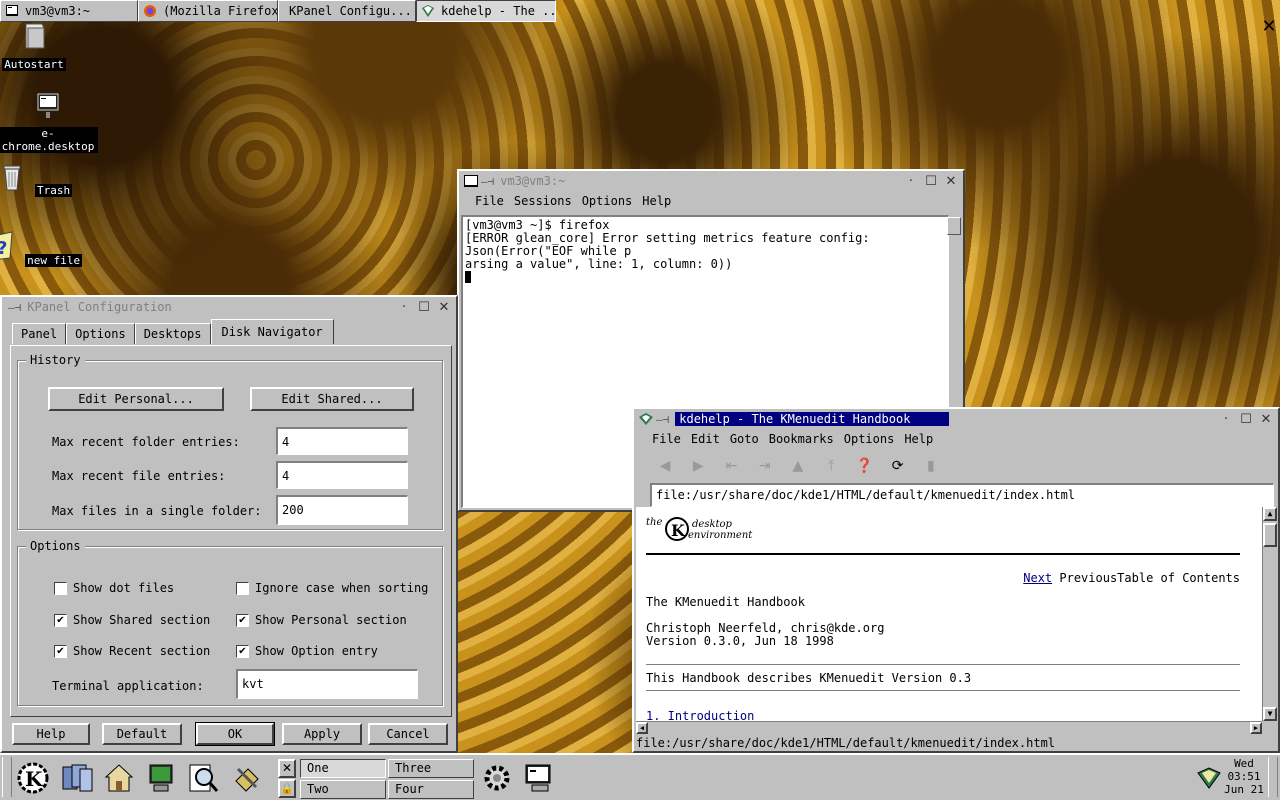  Describe the element at coordinates (705, 439) in the screenshot. I see `menu-edit: Edit` at that location.